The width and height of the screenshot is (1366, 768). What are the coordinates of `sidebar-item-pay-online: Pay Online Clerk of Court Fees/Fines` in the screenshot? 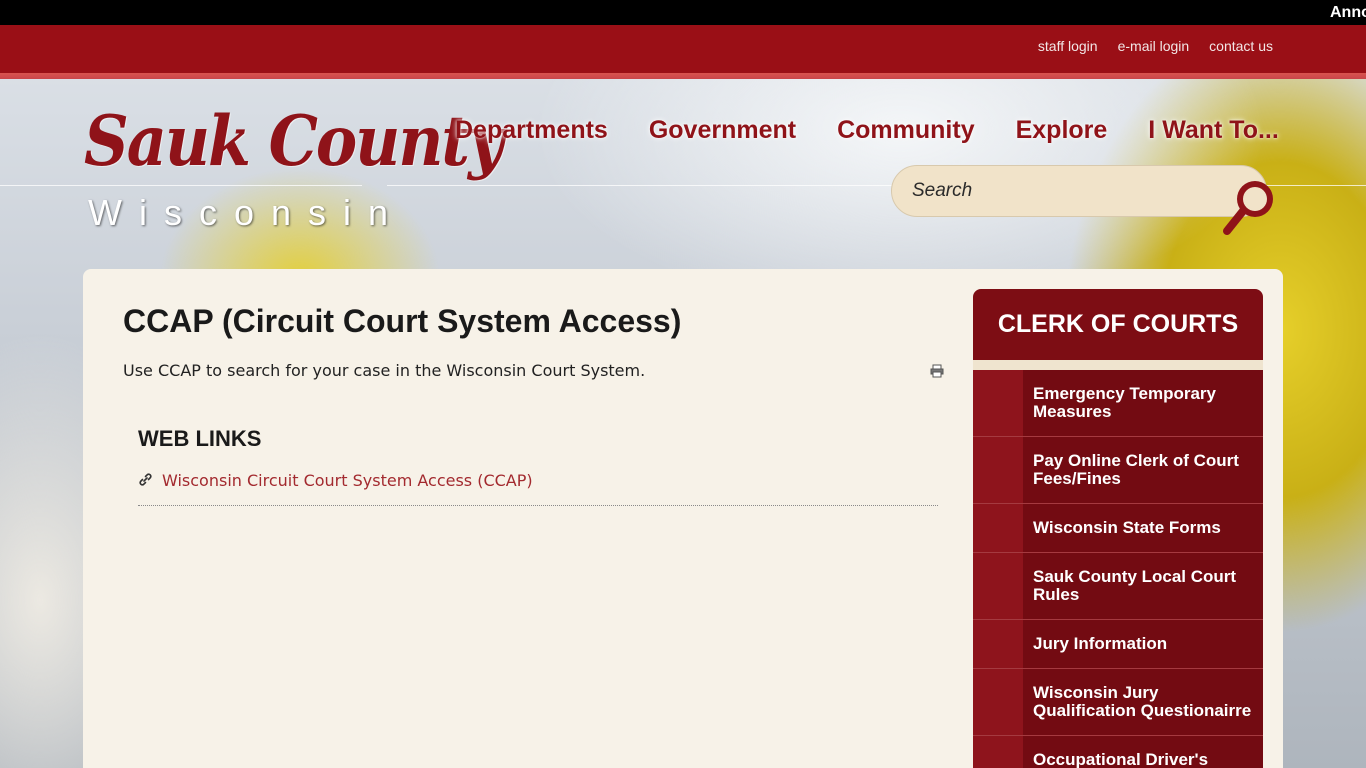 It's located at (1118, 470).